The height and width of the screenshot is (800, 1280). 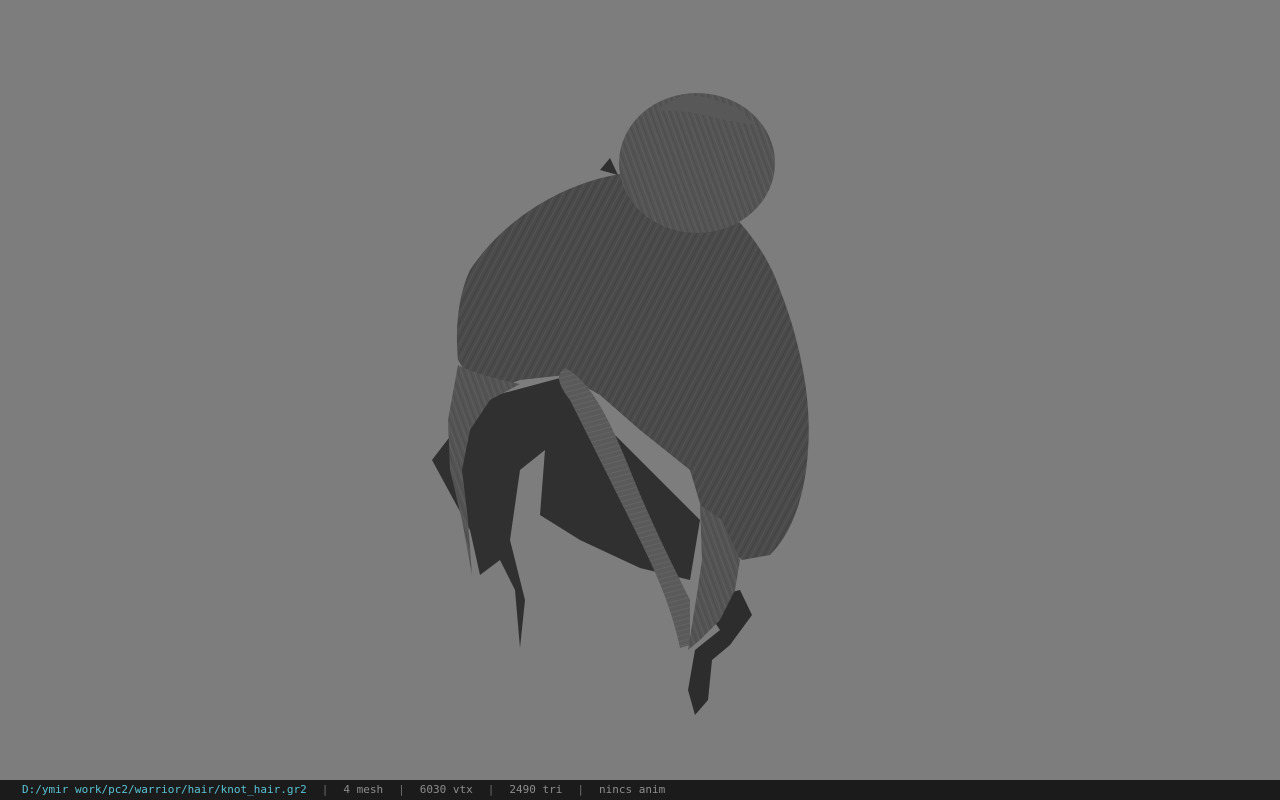 What do you see at coordinates (697, 163) in the screenshot?
I see `hair-bun` at bounding box center [697, 163].